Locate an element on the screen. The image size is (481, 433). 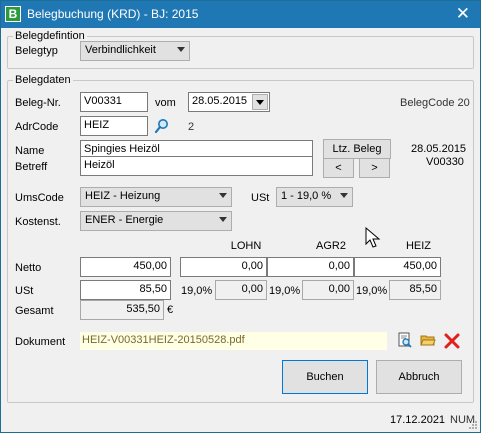
belegnr-label: Beleg-Nr. is located at coordinates (38, 103).